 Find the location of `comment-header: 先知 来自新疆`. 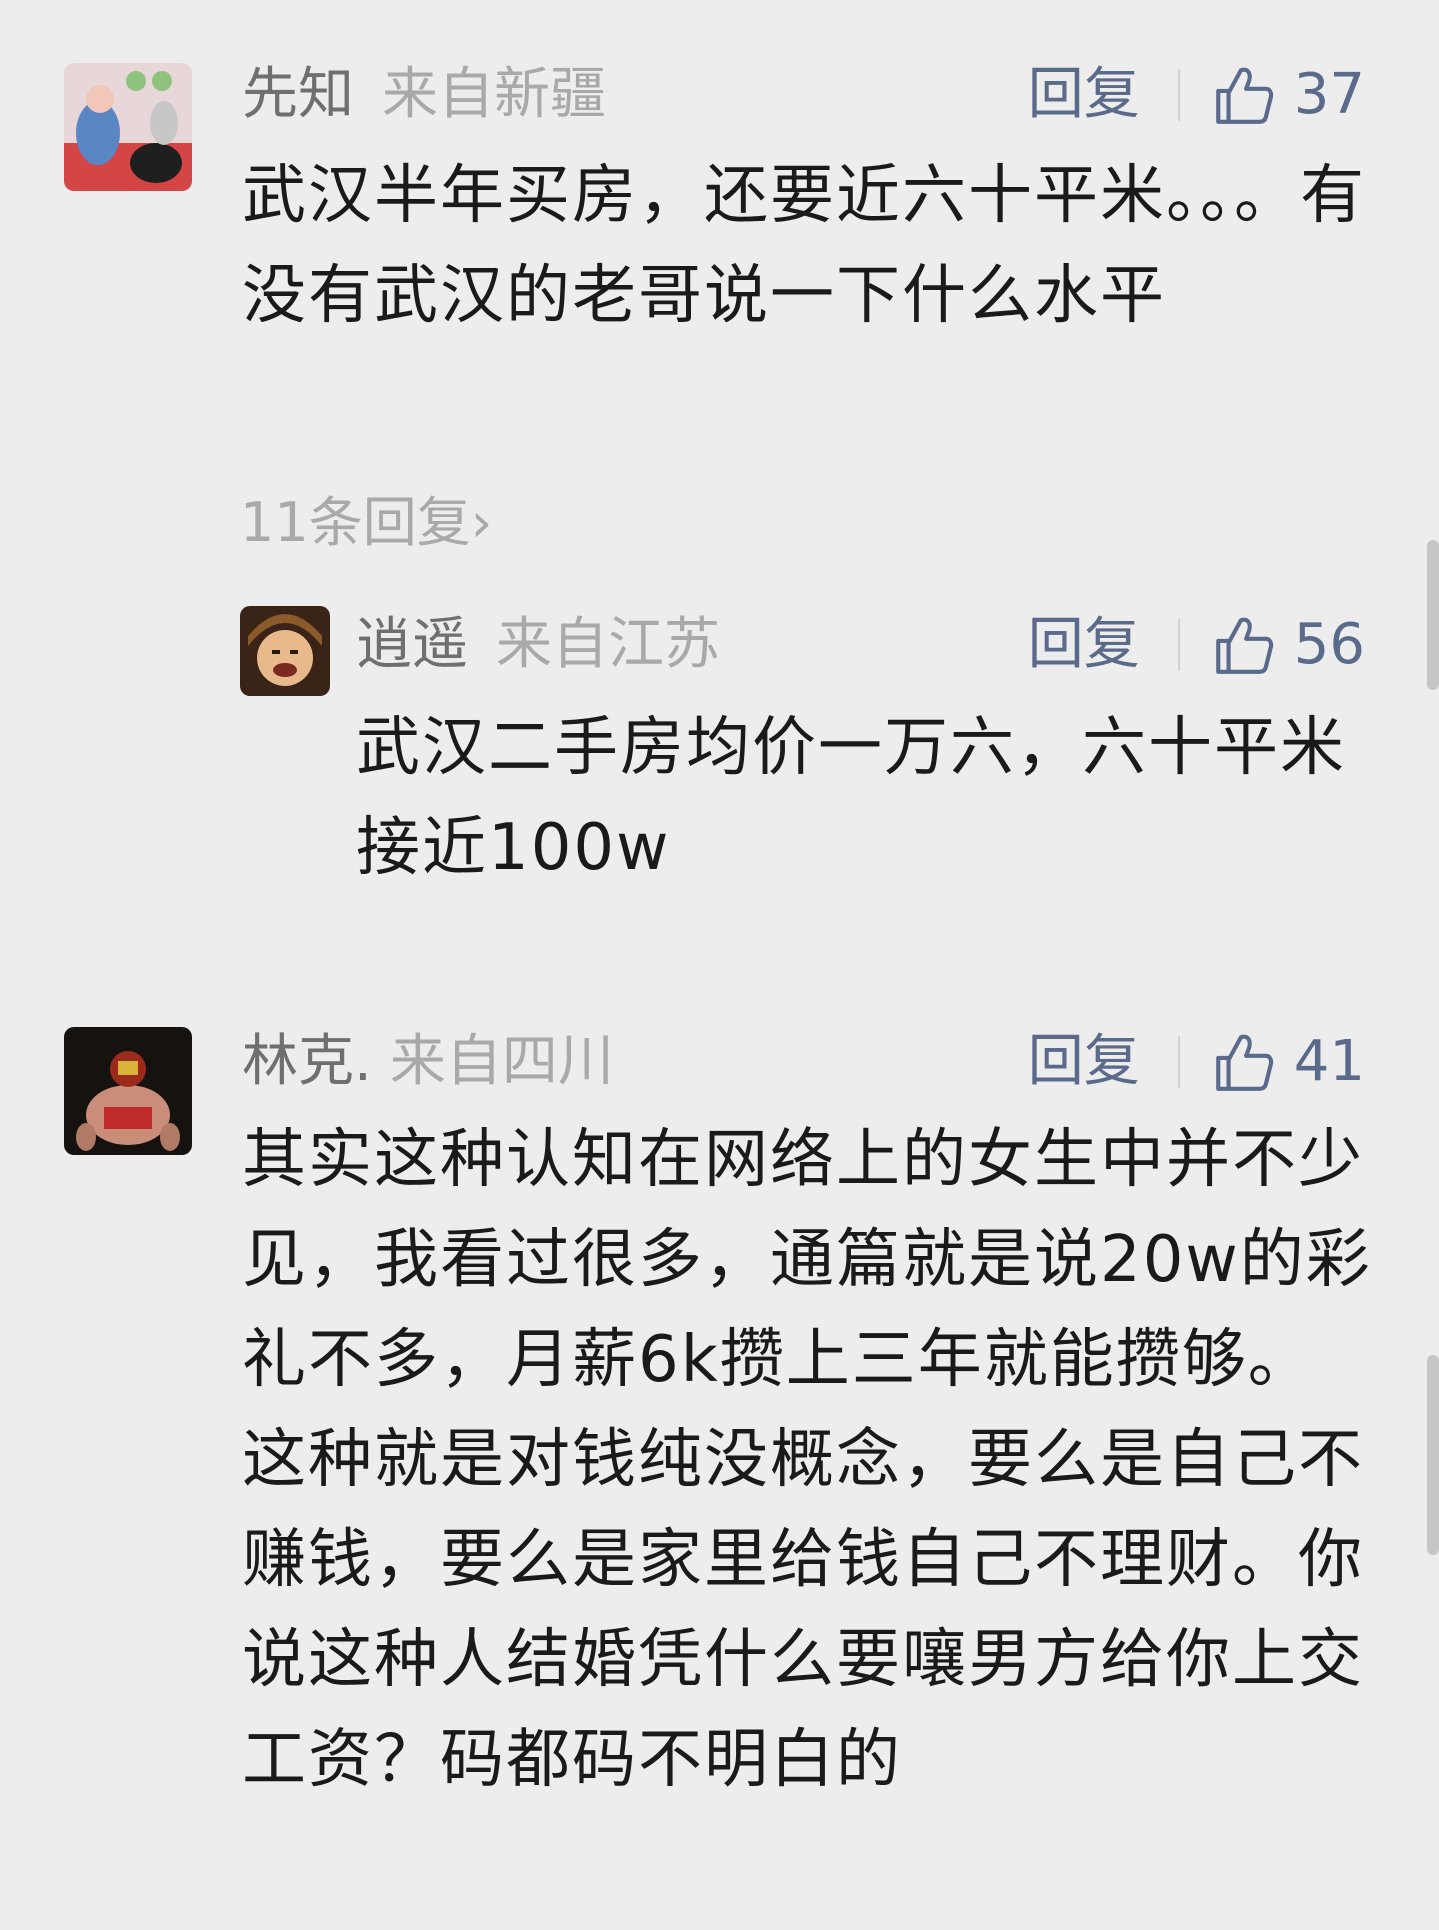

comment-header: 先知 来自新疆 is located at coordinates (424, 95).